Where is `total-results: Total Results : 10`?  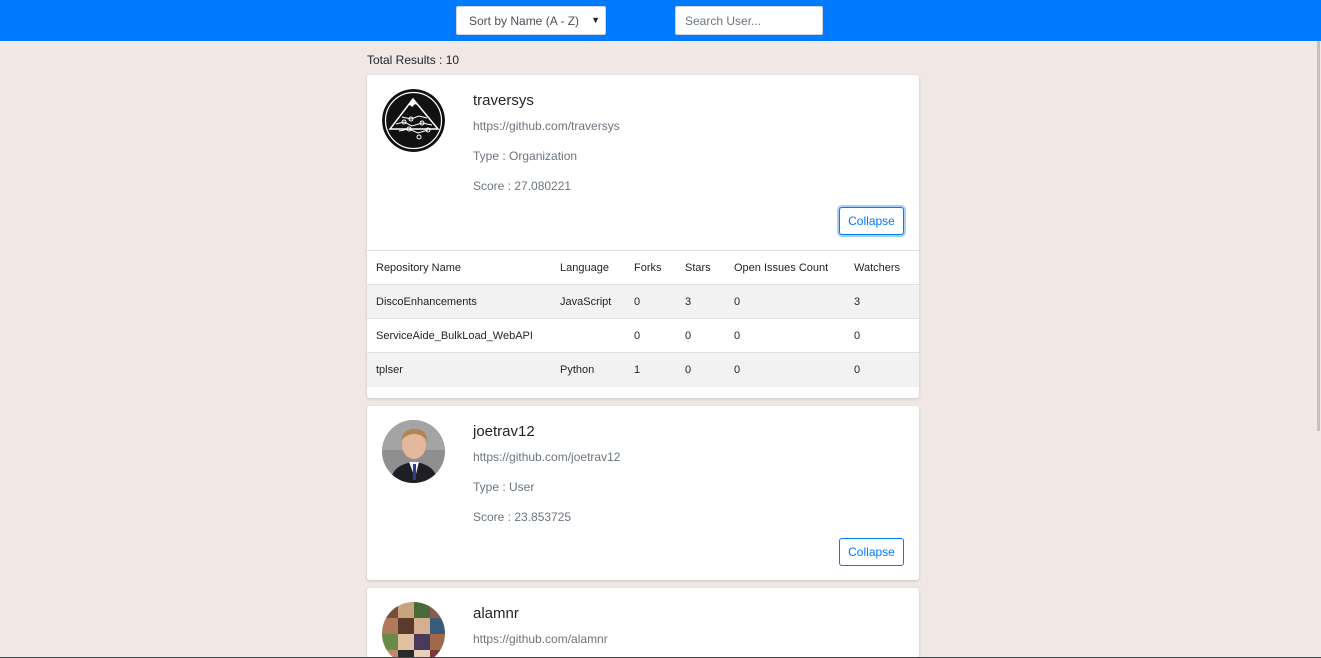 total-results: Total Results : 10 is located at coordinates (413, 60).